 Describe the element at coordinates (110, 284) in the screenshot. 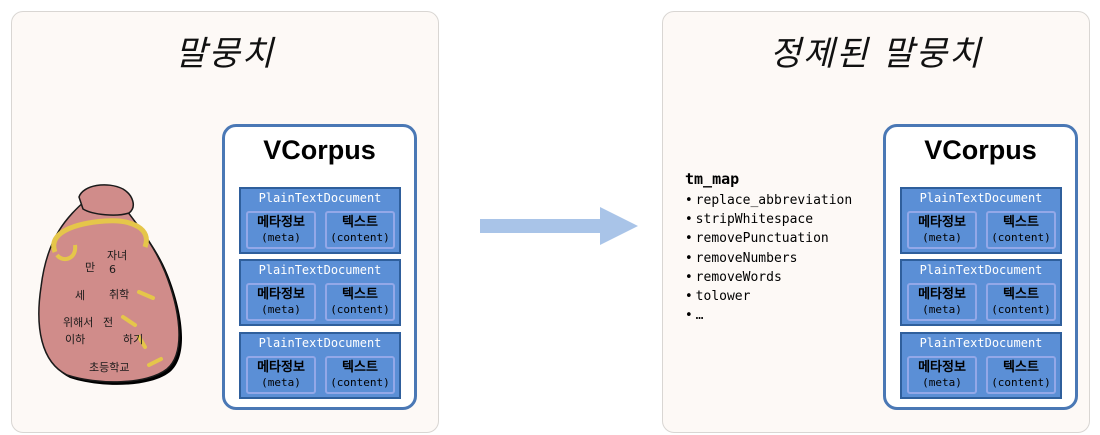

I see `bag-icon` at that location.